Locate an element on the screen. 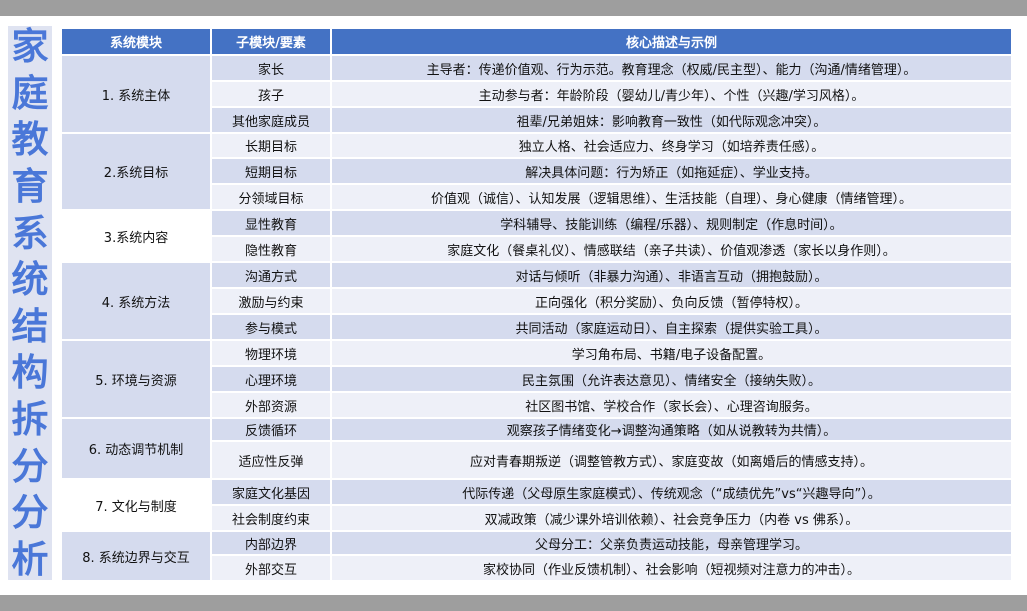  table-header-row: 系统模块 子模块/要素 核心描述与示例 is located at coordinates (536, 41).